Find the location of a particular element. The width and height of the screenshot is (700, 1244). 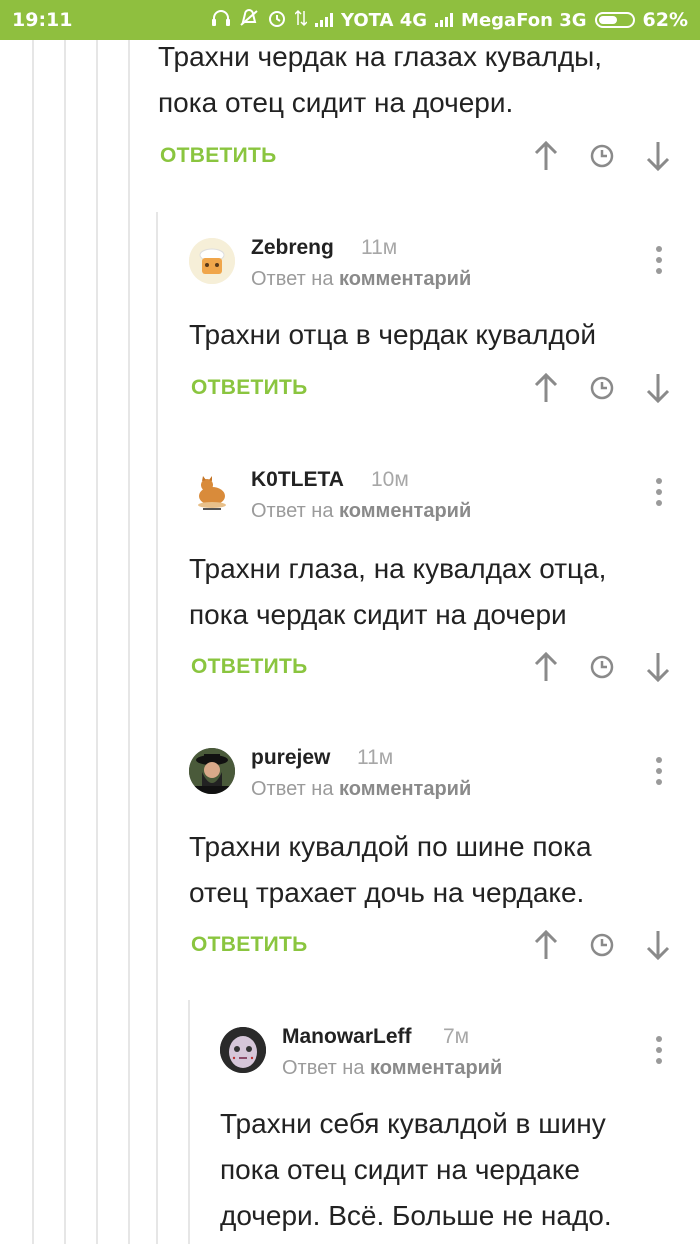

battery-percent: 62% is located at coordinates (665, 20).